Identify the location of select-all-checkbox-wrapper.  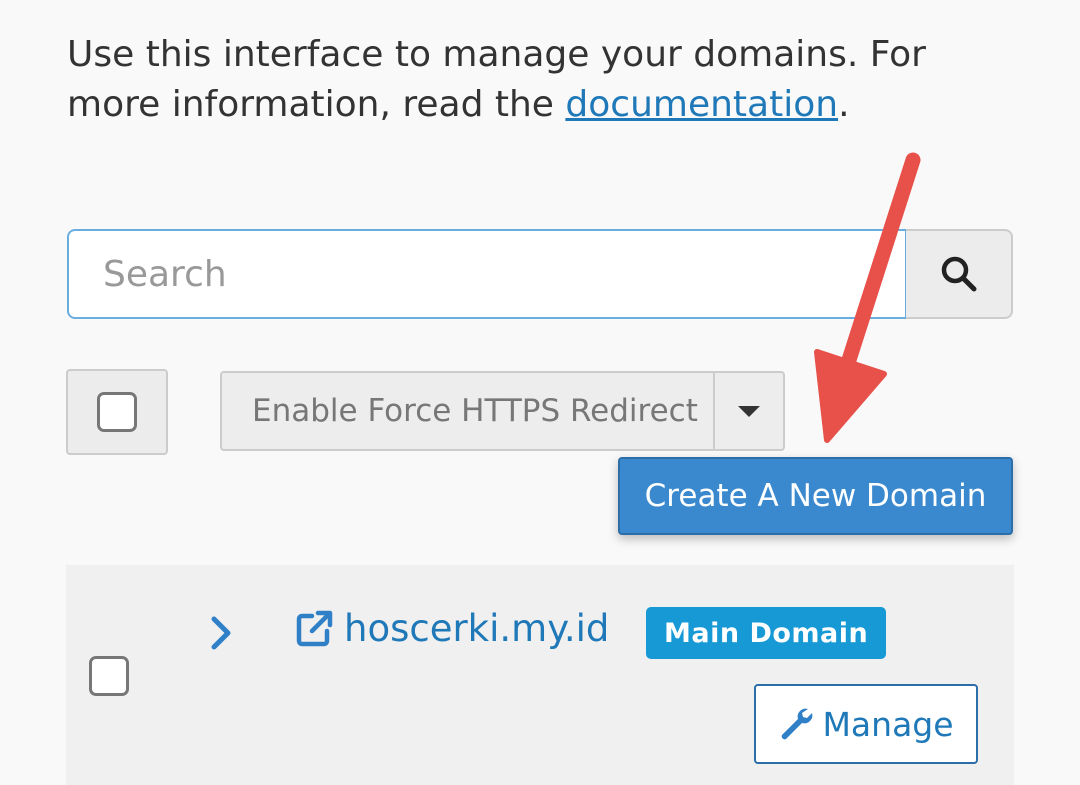
(117, 412).